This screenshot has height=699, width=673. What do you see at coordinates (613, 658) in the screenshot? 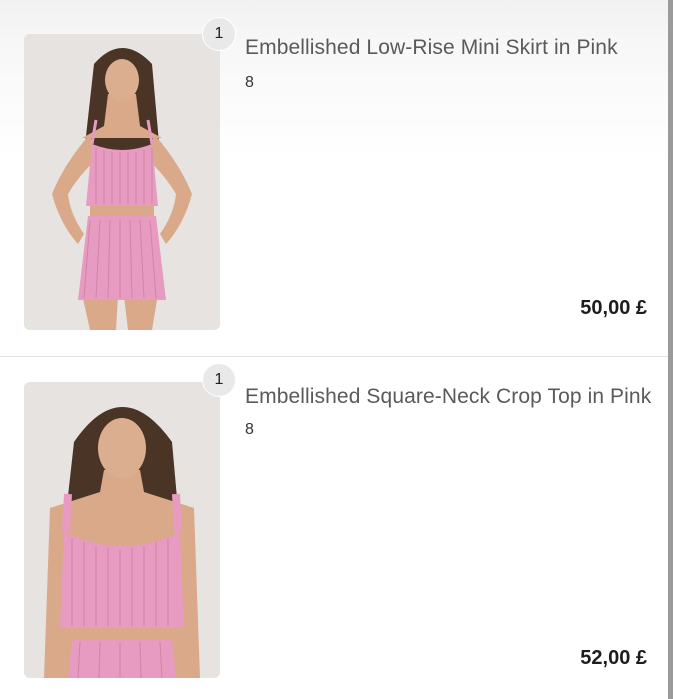
I see `product-price: 52,00 £` at bounding box center [613, 658].